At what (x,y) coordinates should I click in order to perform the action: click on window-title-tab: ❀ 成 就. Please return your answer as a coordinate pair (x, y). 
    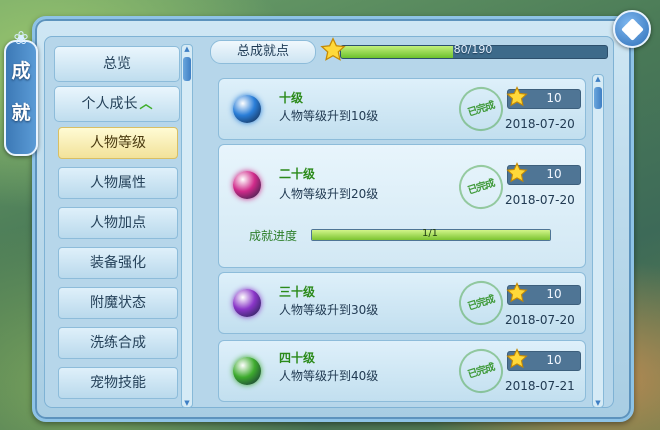
    Looking at the image, I should click on (21, 92).